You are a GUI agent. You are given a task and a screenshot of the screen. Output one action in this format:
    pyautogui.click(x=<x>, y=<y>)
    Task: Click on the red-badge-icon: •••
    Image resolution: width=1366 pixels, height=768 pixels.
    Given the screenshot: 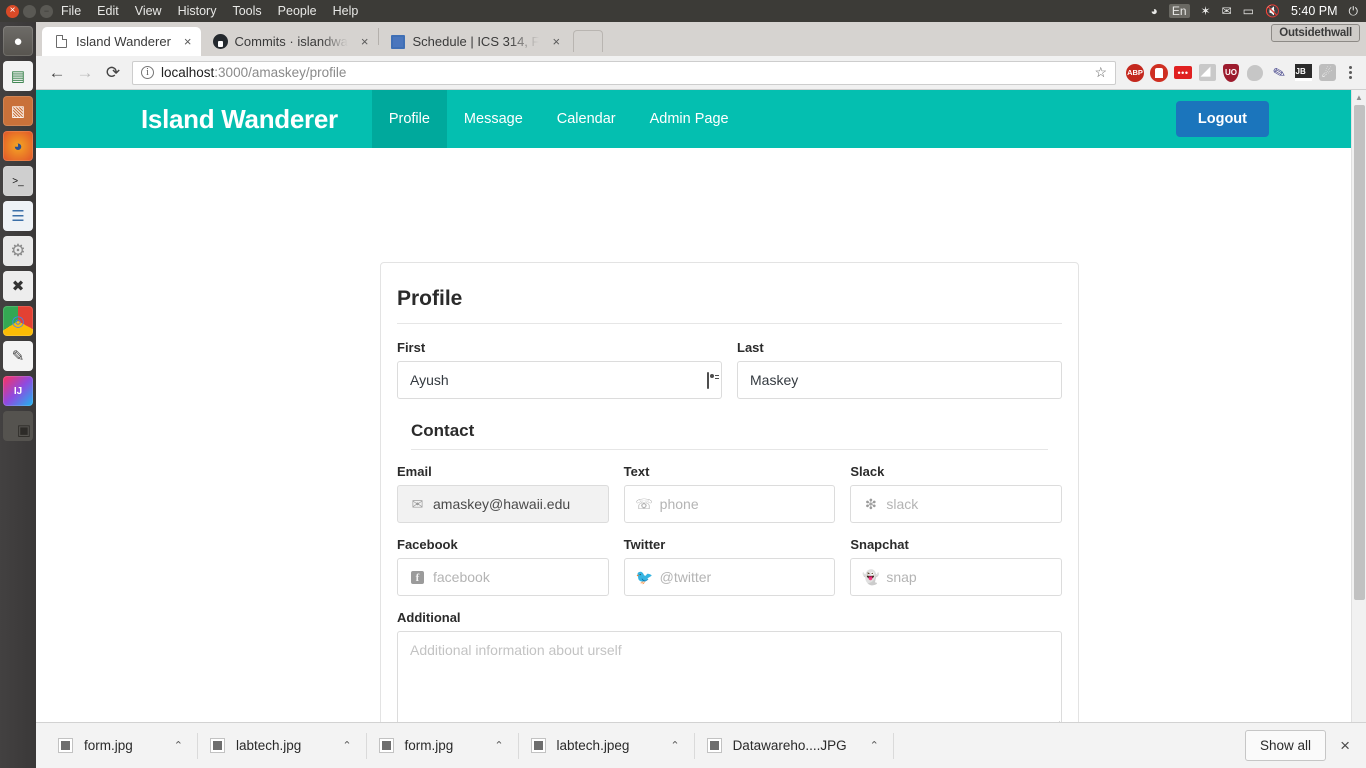 What is the action you would take?
    pyautogui.click(x=1183, y=73)
    